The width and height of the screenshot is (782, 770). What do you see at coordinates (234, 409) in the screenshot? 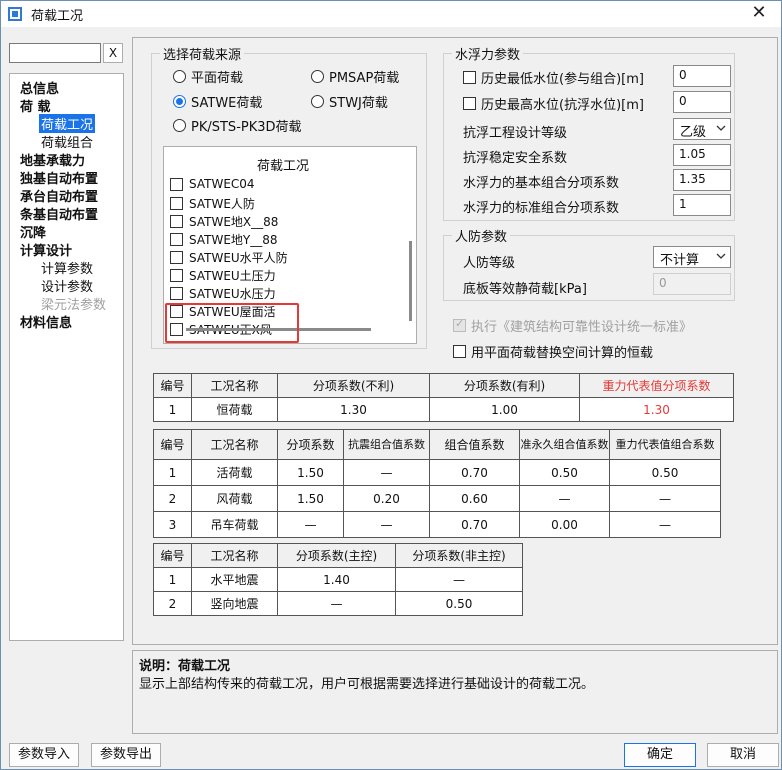
I see `table-cell: 恒荷载` at bounding box center [234, 409].